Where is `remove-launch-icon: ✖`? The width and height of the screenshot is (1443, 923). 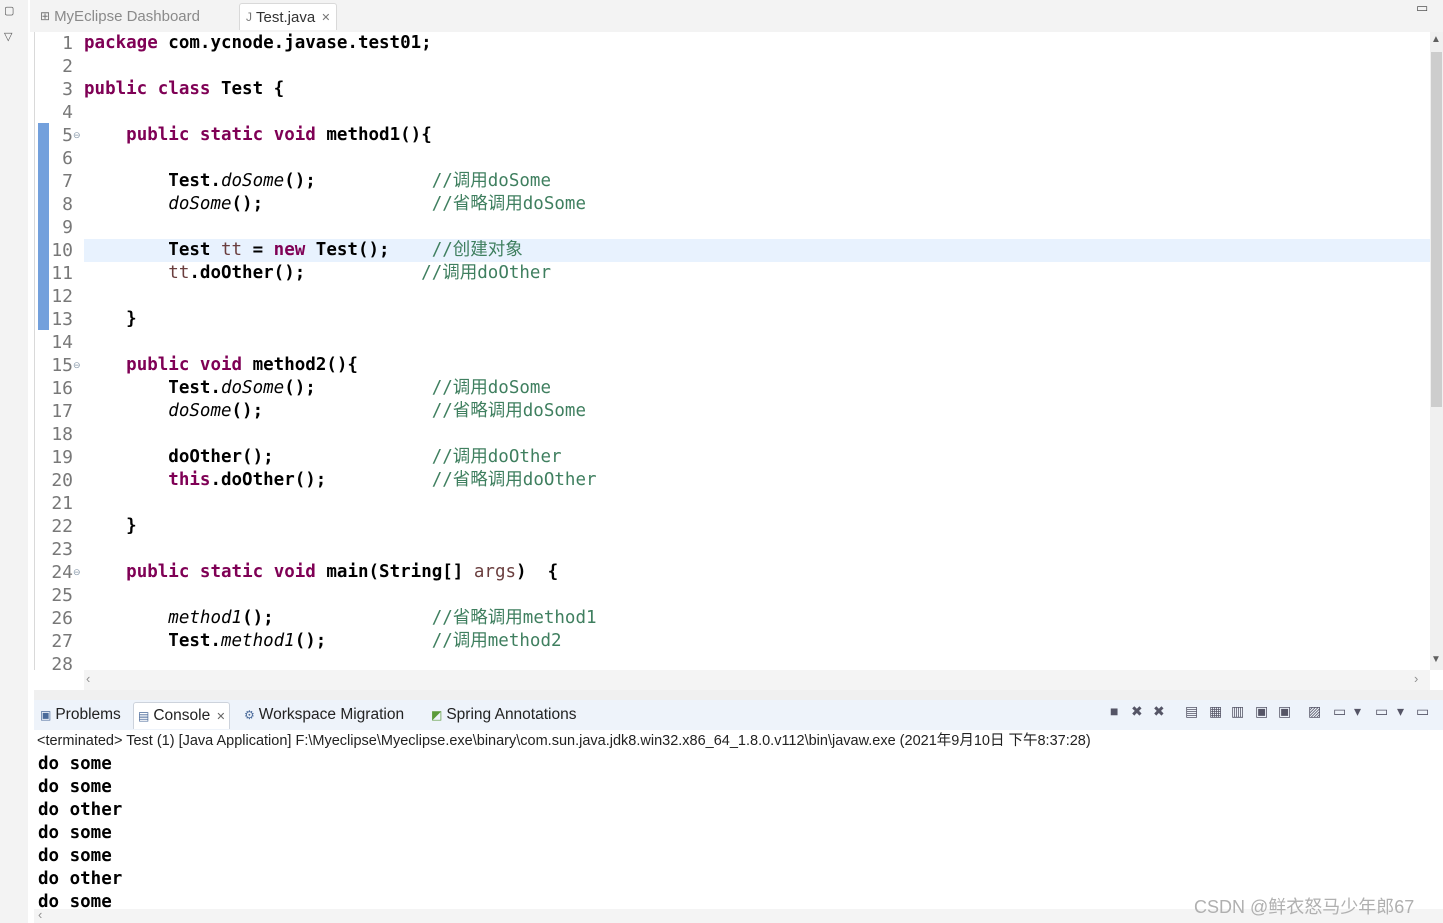
remove-launch-icon: ✖ is located at coordinates (1137, 711).